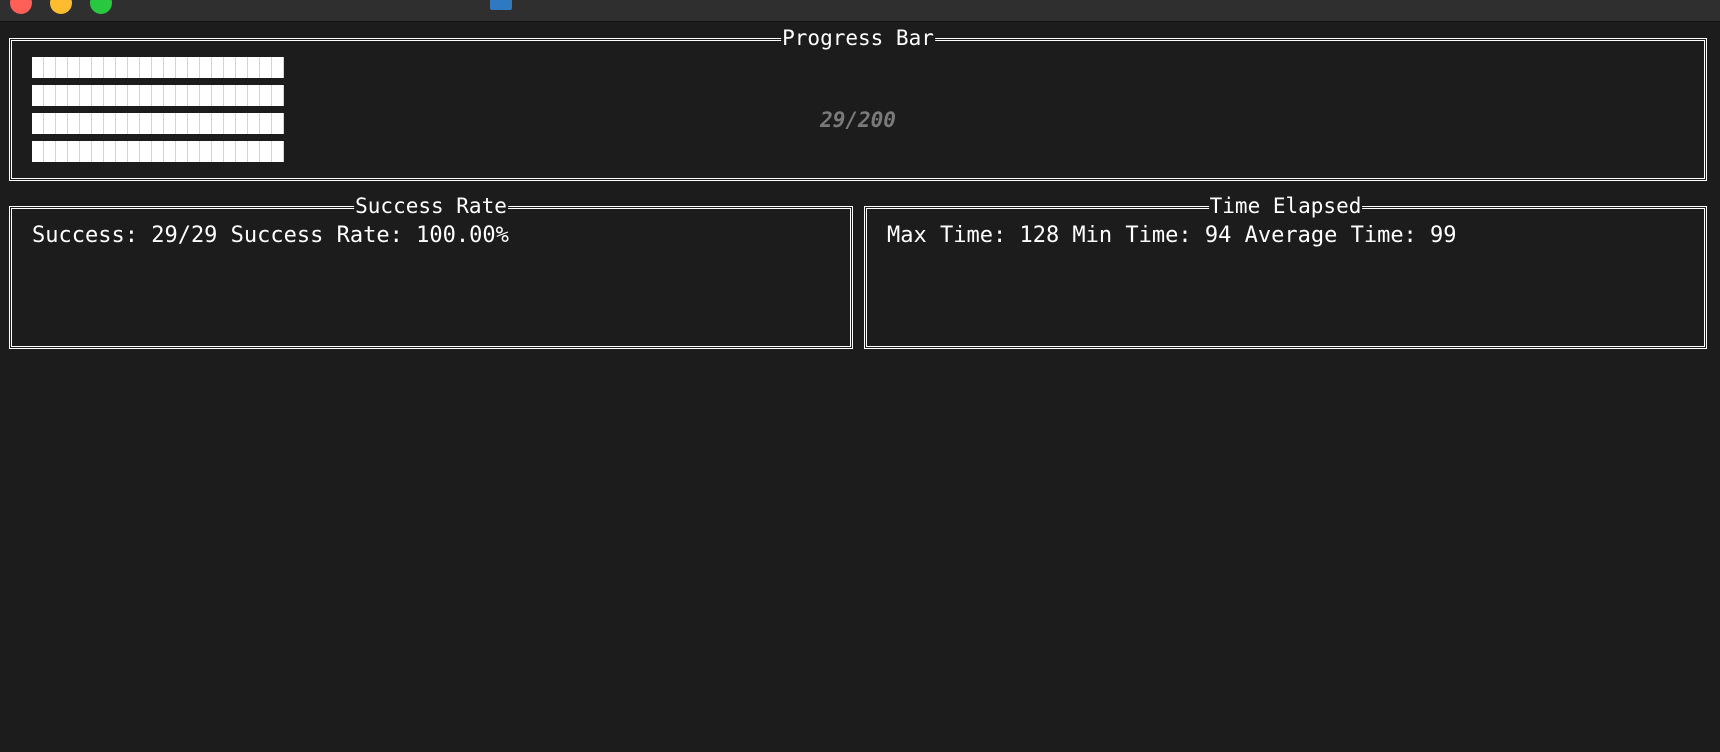  Describe the element at coordinates (858, 38) in the screenshot. I see `progress-bar-title: Progress Bar` at that location.